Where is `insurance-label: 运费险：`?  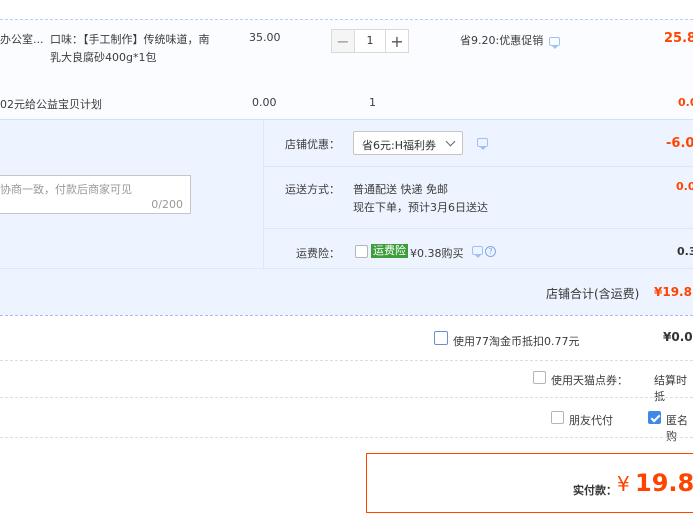
insurance-label: 运费险： is located at coordinates (318, 253).